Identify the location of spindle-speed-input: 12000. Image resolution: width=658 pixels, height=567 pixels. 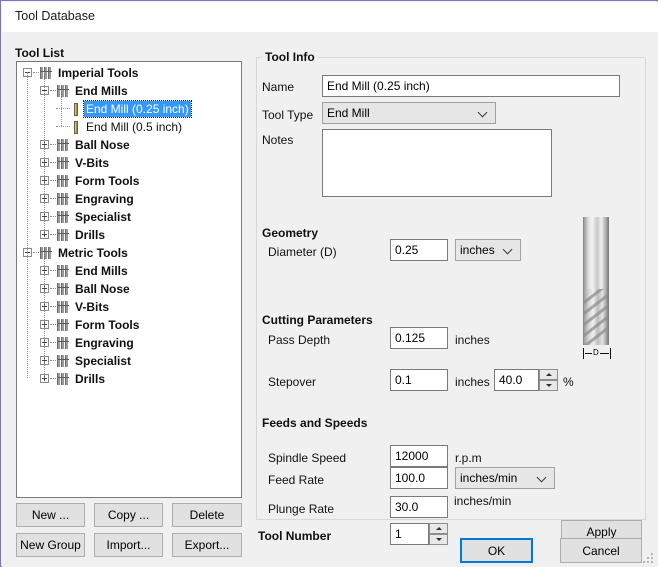
(419, 456).